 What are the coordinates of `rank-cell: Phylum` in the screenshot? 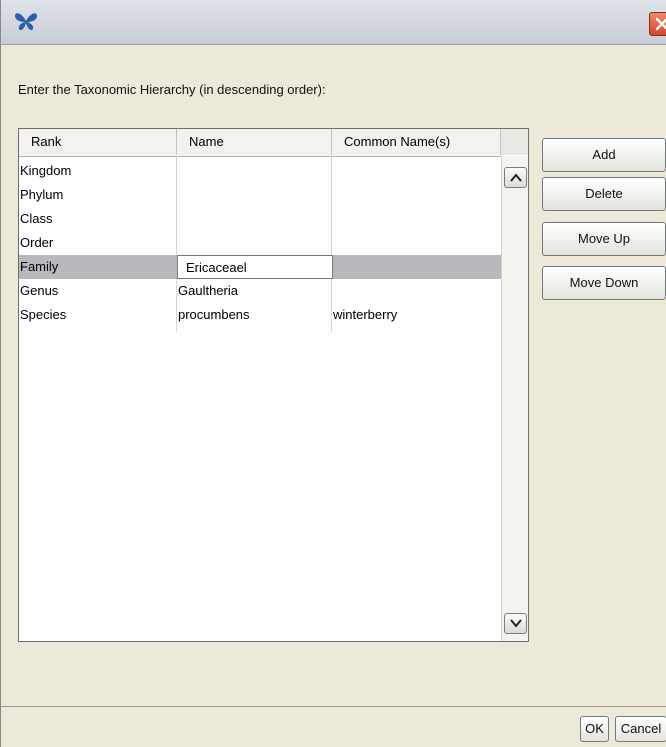 It's located at (42, 194).